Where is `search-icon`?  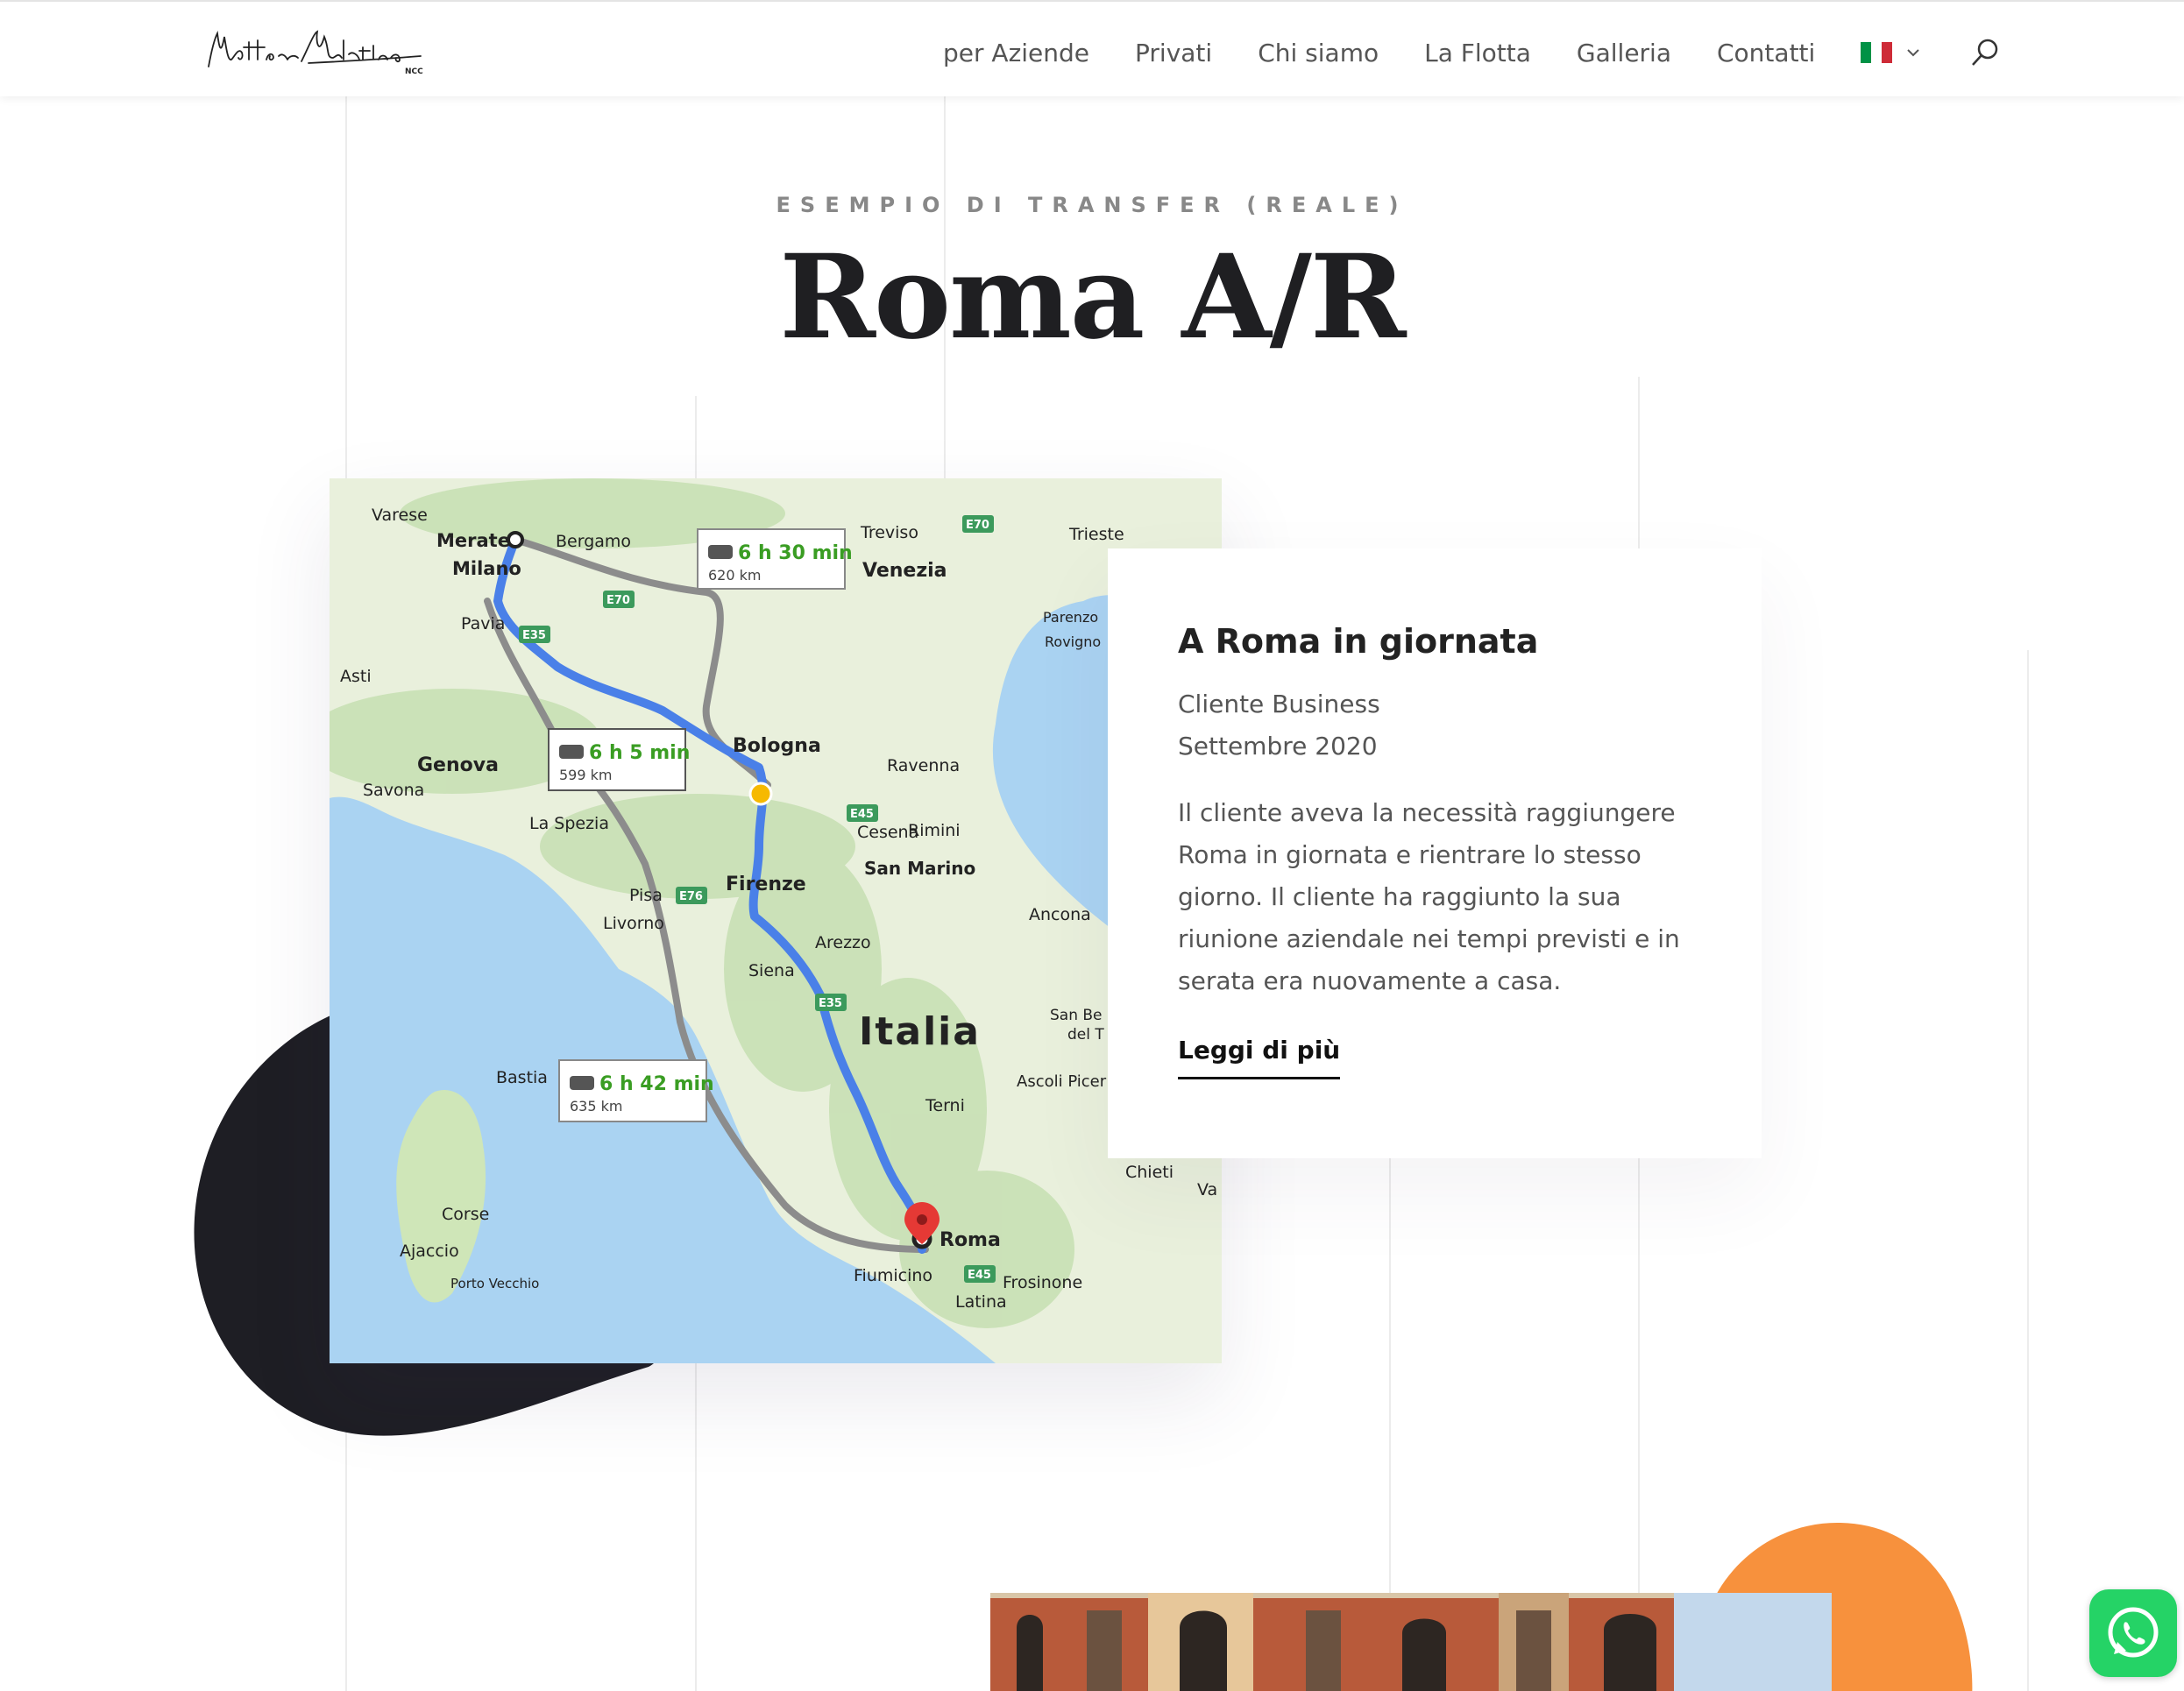 search-icon is located at coordinates (1985, 52).